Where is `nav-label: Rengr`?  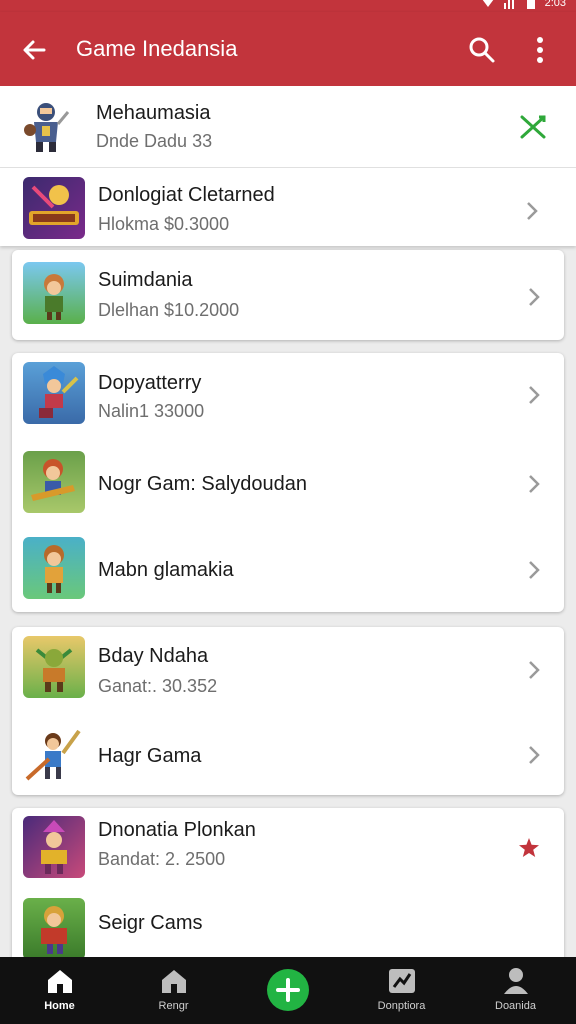 nav-label: Rengr is located at coordinates (173, 1006).